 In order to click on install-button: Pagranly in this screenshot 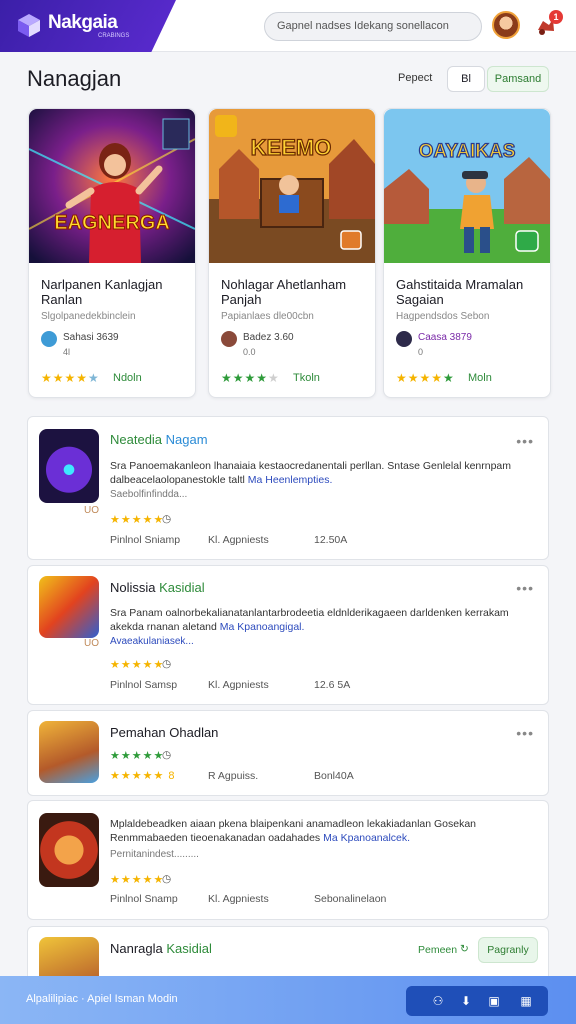, I will do `click(508, 950)`.